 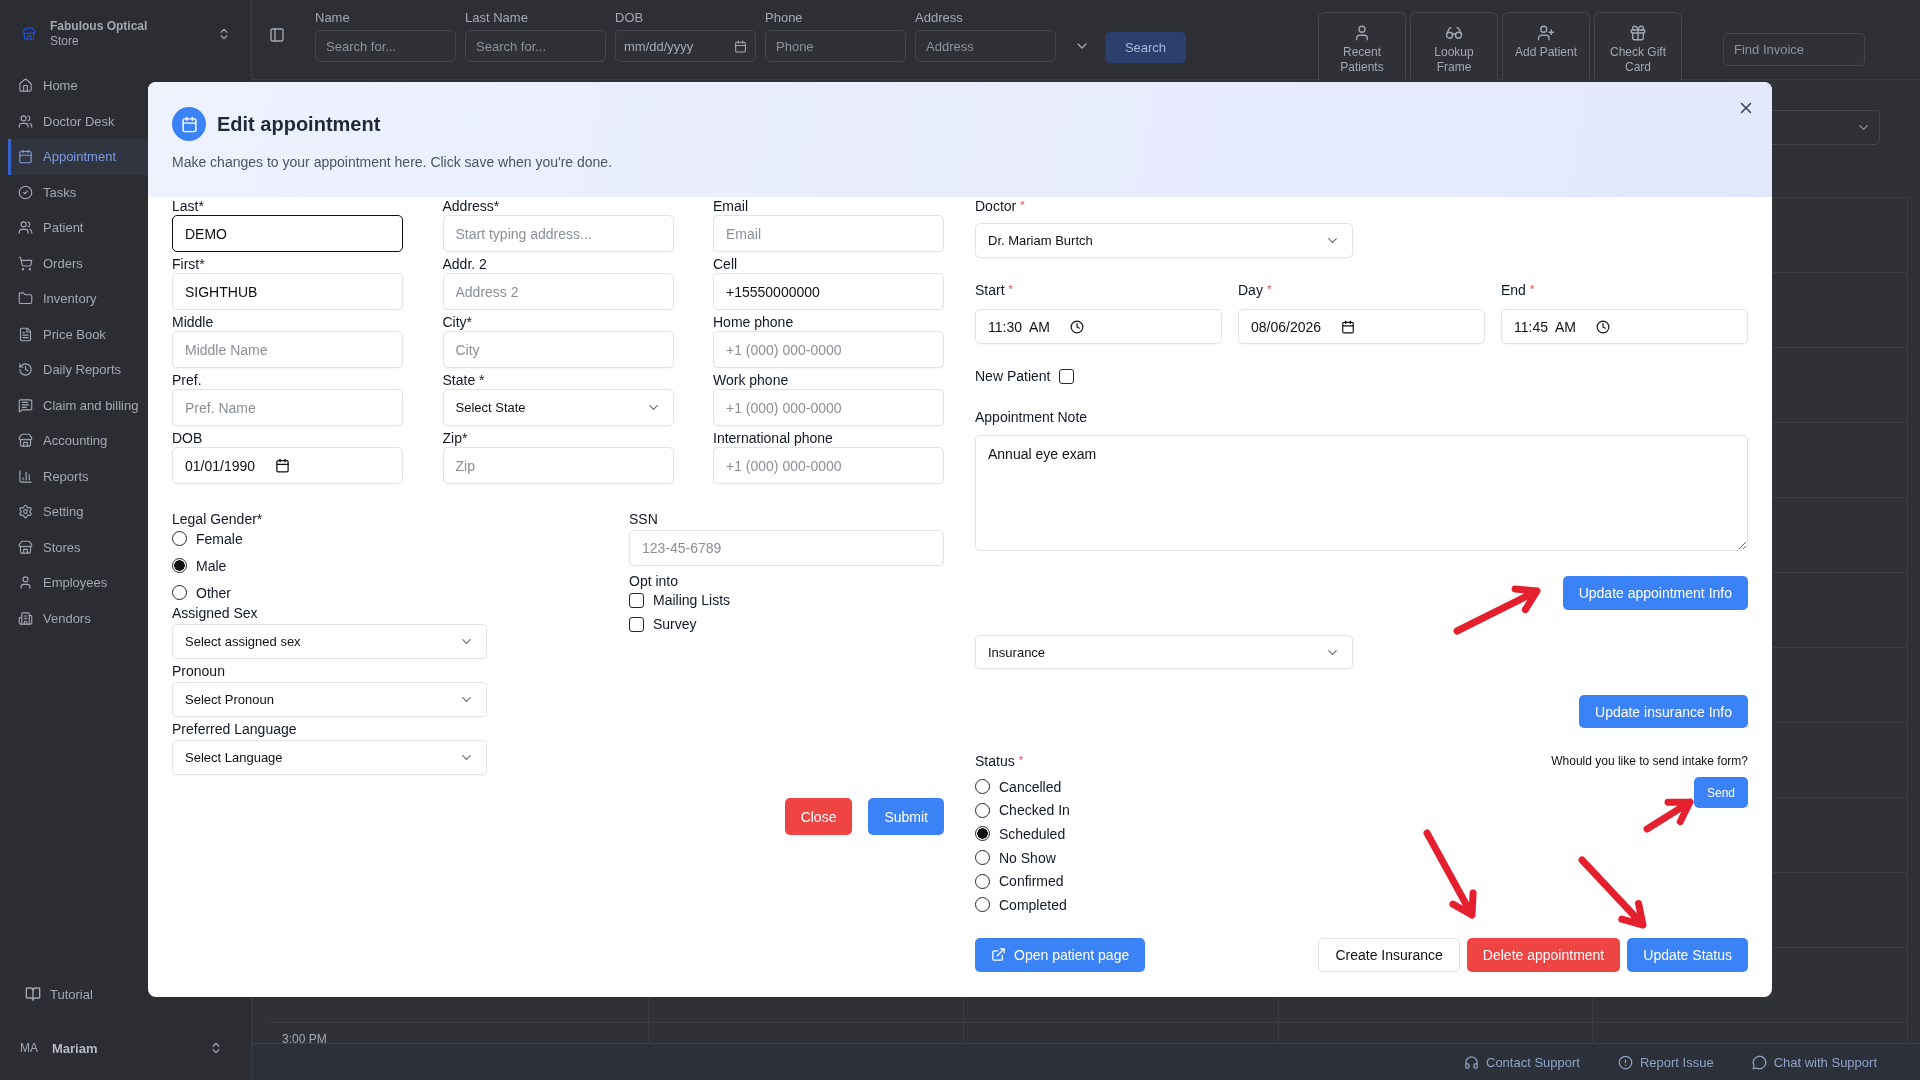 I want to click on send-button: Send, so click(x=1720, y=792).